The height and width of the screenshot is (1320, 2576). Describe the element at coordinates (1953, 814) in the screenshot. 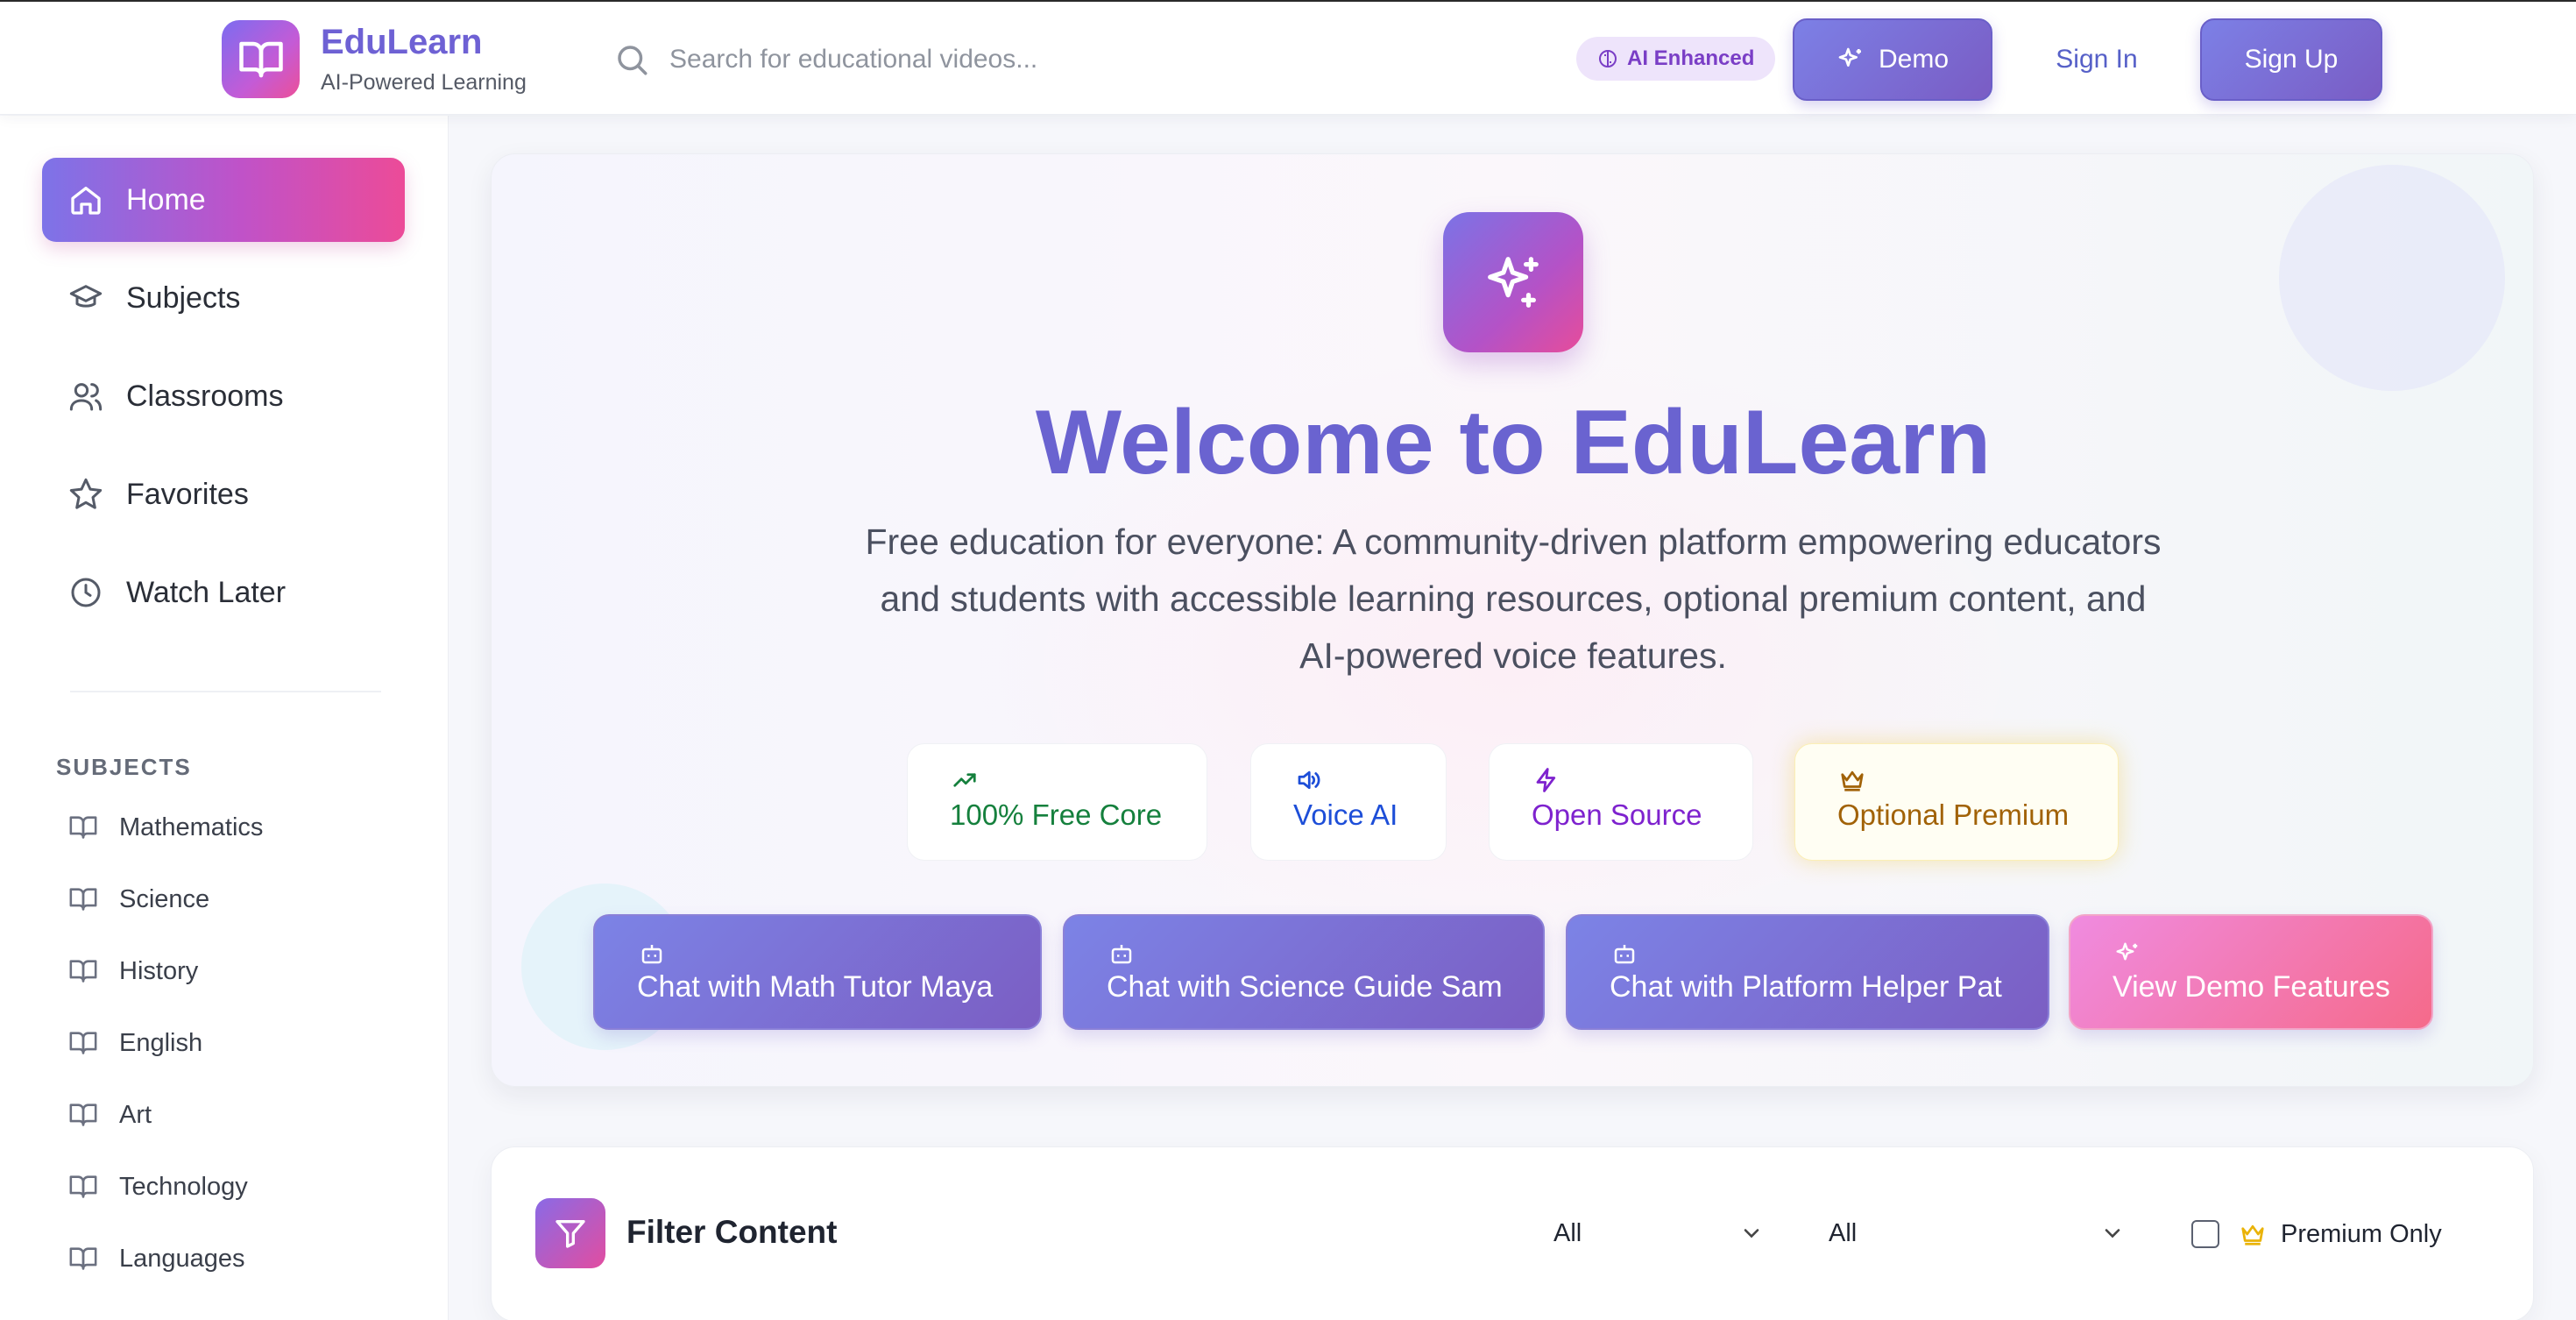

I see `feature-label: Optional Premium` at that location.